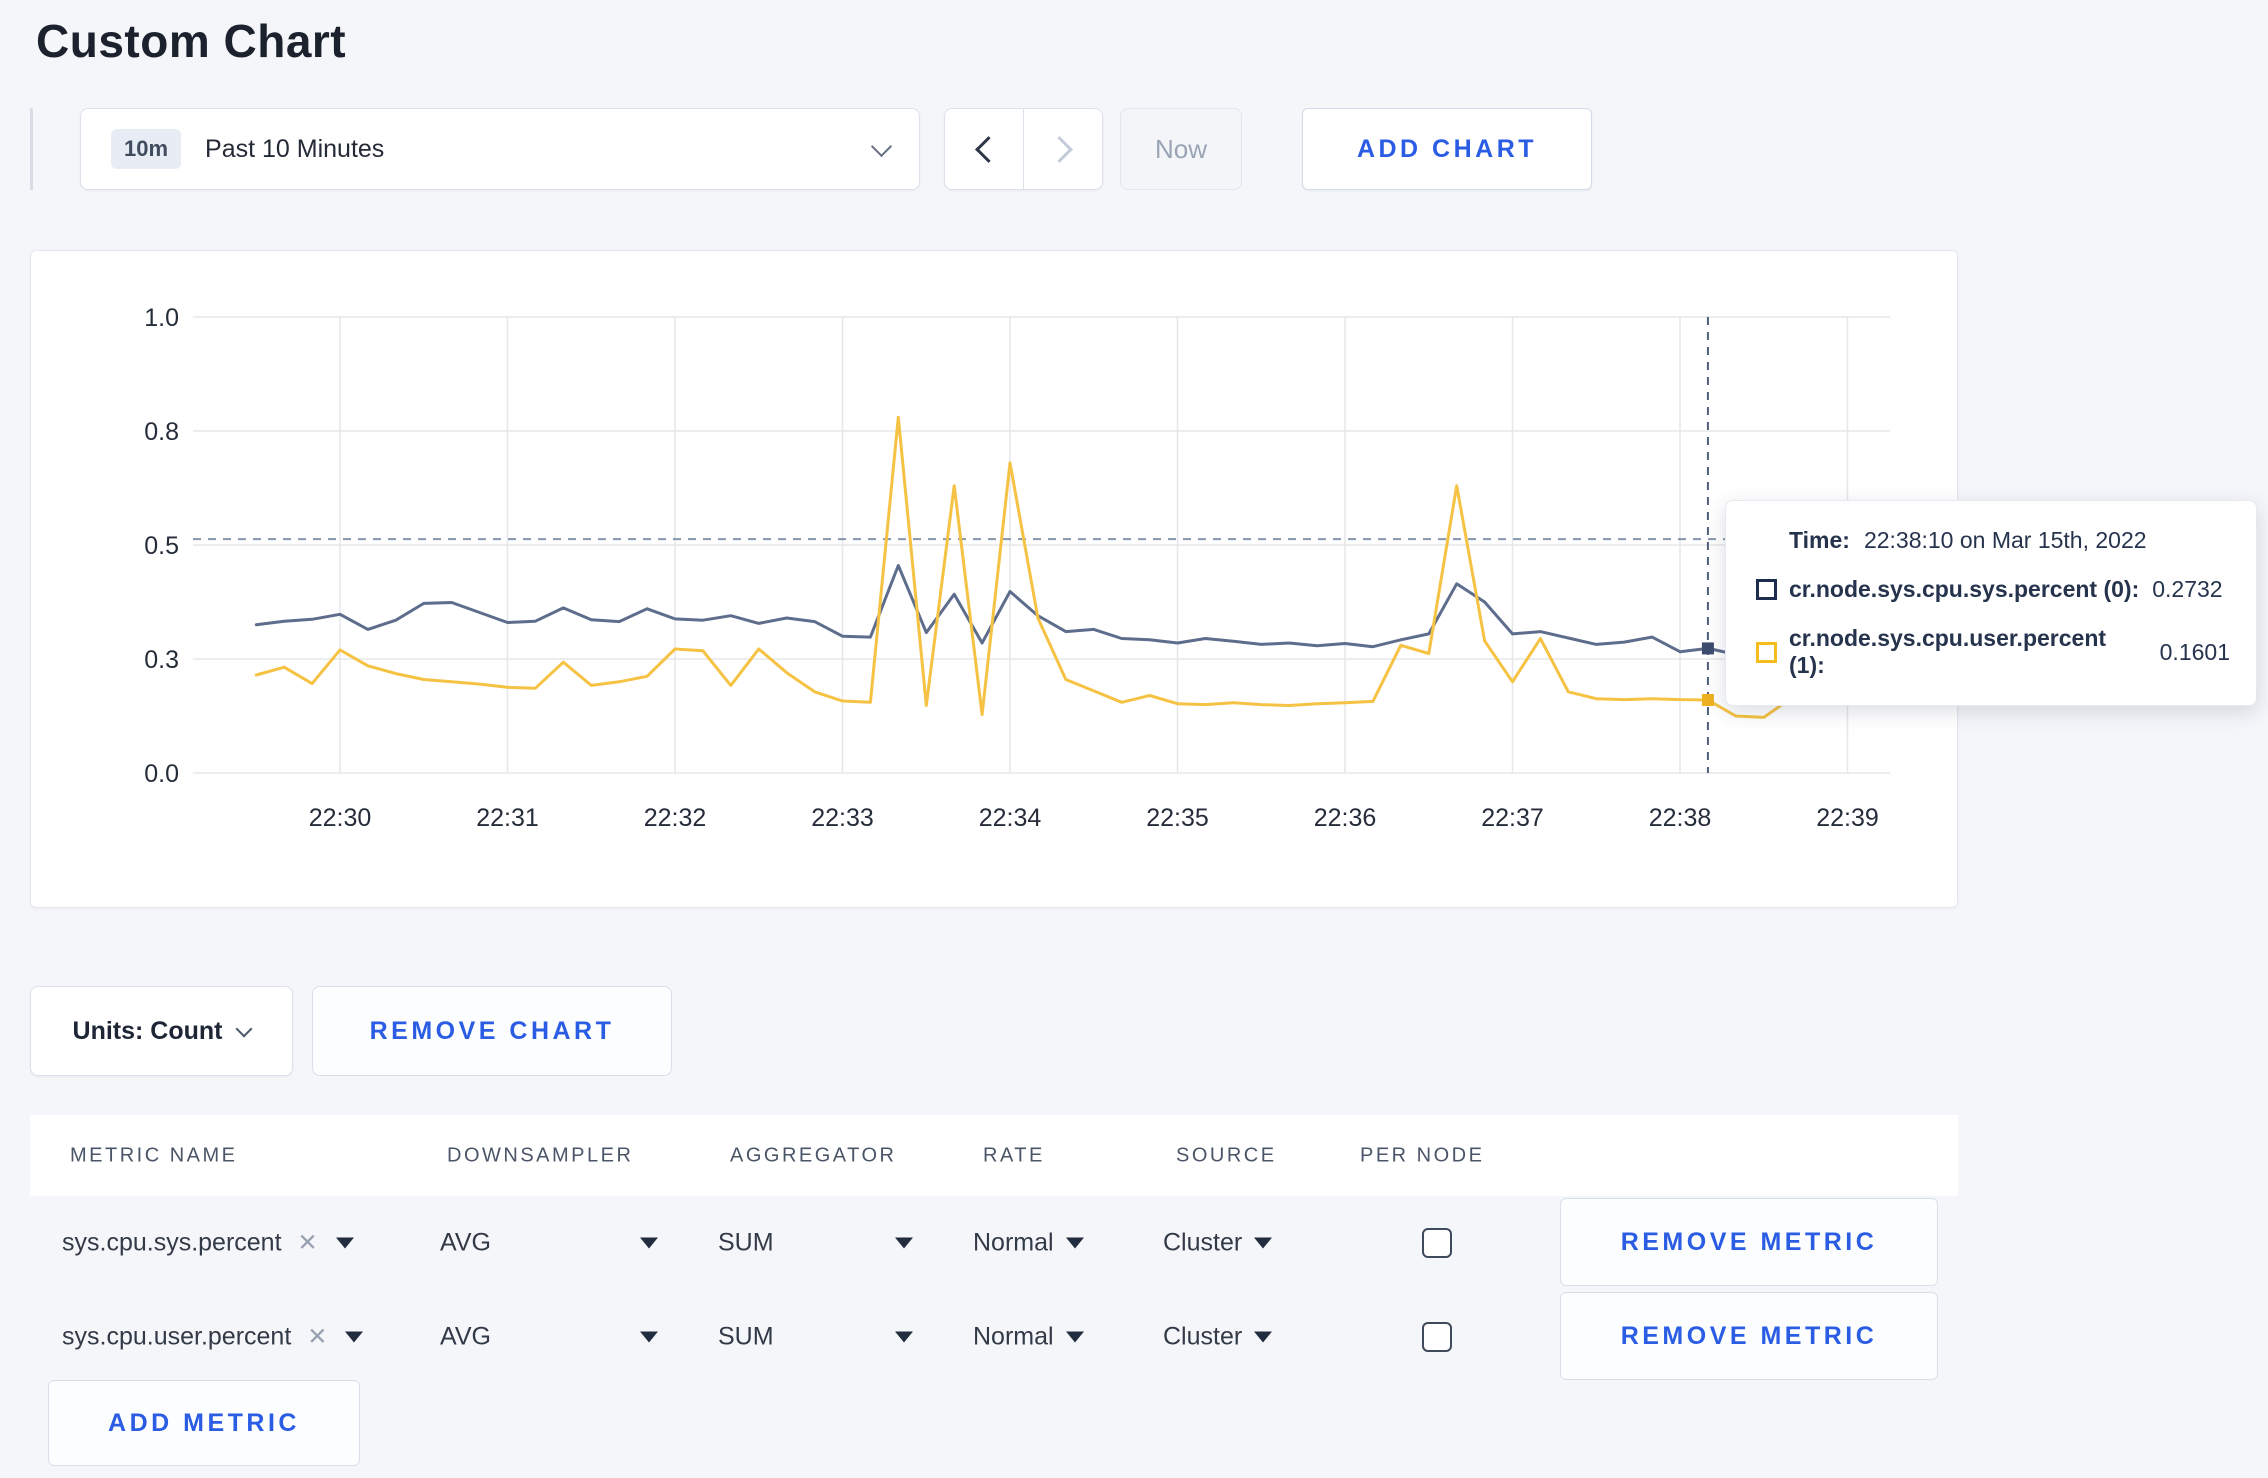  Describe the element at coordinates (675, 818) in the screenshot. I see `x-tick-label: 22:32` at that location.